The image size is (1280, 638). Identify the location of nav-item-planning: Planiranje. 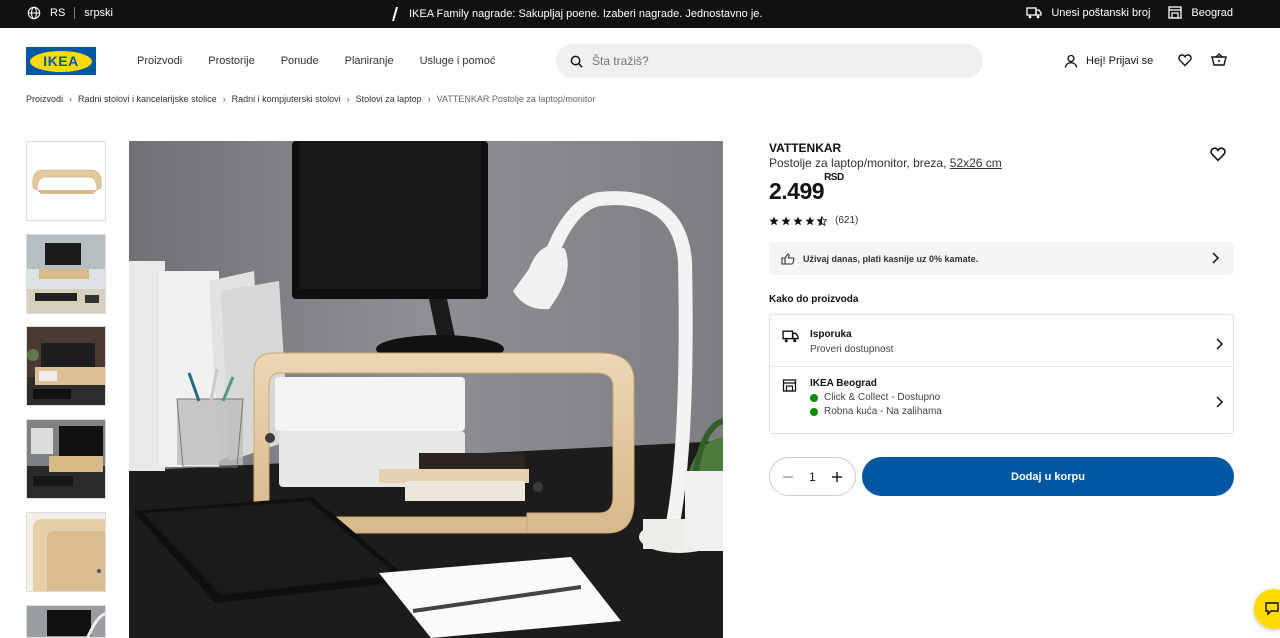
(369, 61).